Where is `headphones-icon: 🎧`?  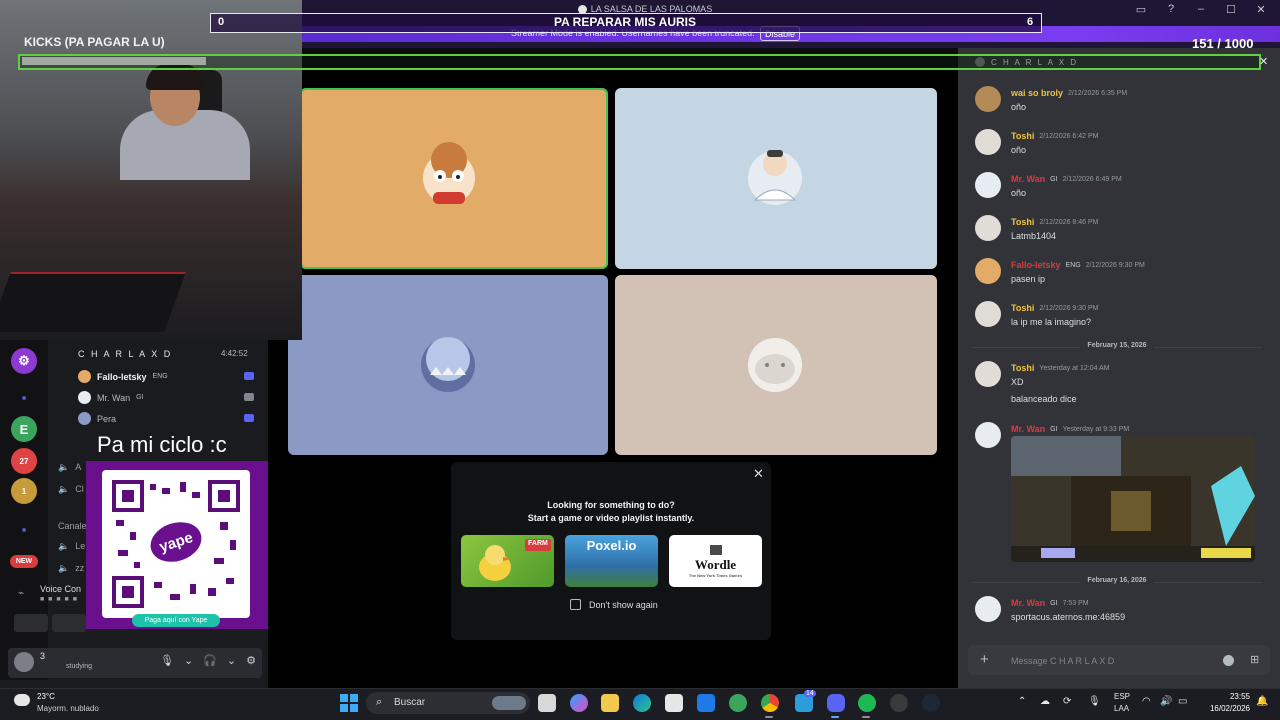
headphones-icon: 🎧 is located at coordinates (210, 660).